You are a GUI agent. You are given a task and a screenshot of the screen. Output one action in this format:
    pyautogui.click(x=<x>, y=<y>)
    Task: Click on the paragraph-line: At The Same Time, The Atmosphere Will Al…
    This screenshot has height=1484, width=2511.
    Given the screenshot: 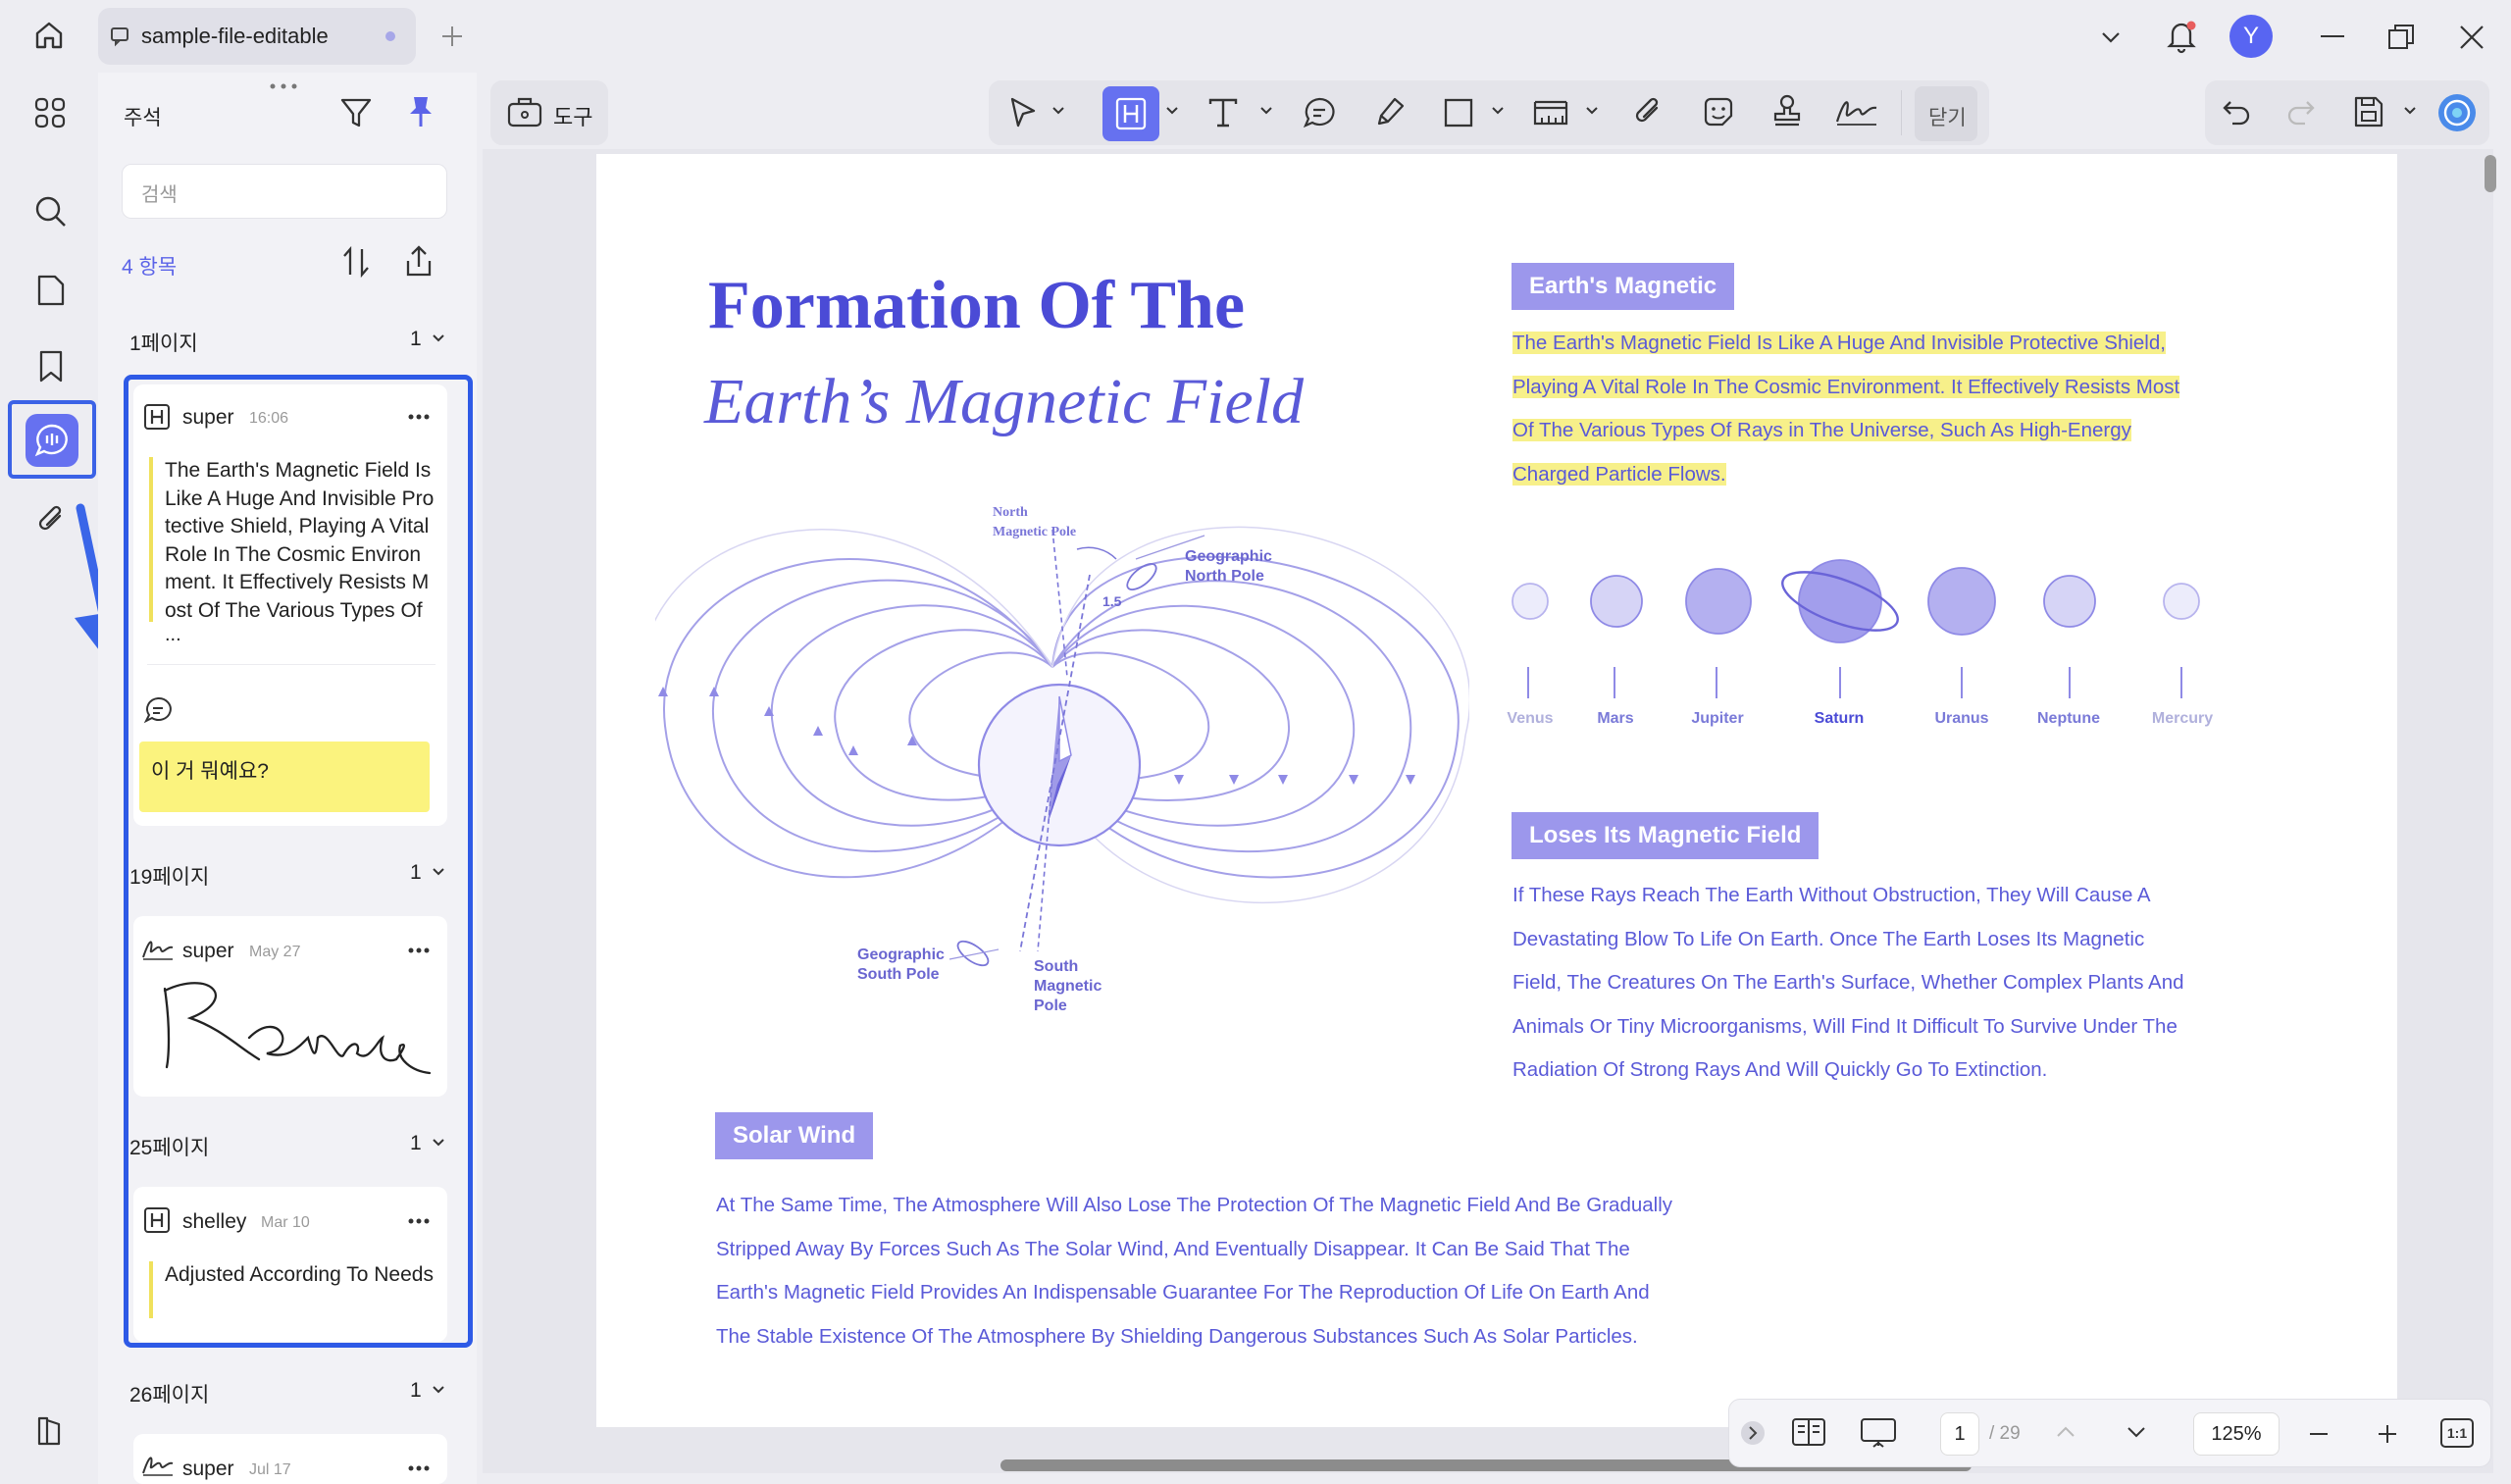 What is the action you would take?
    pyautogui.click(x=1194, y=1205)
    